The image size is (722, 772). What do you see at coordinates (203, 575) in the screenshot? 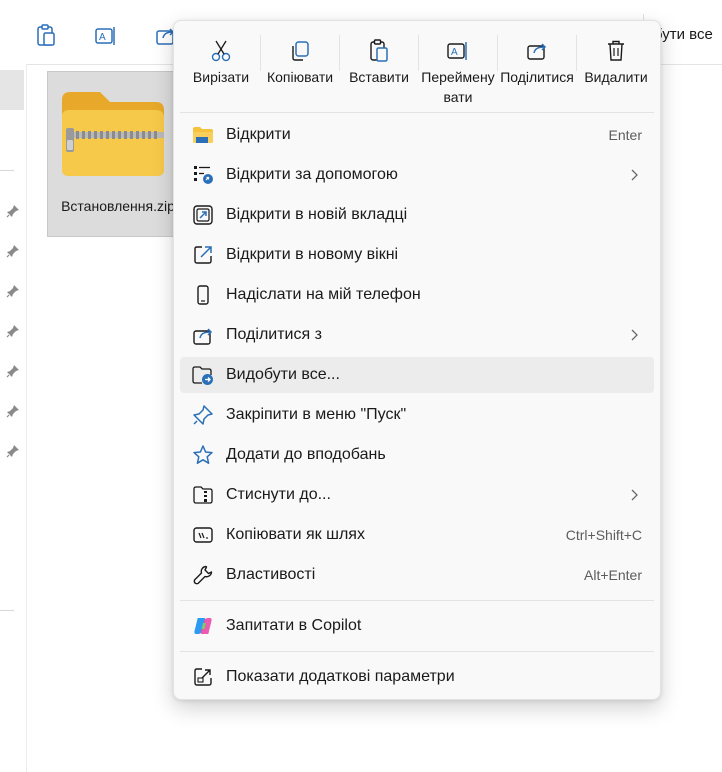
I see `wrench-icon` at bounding box center [203, 575].